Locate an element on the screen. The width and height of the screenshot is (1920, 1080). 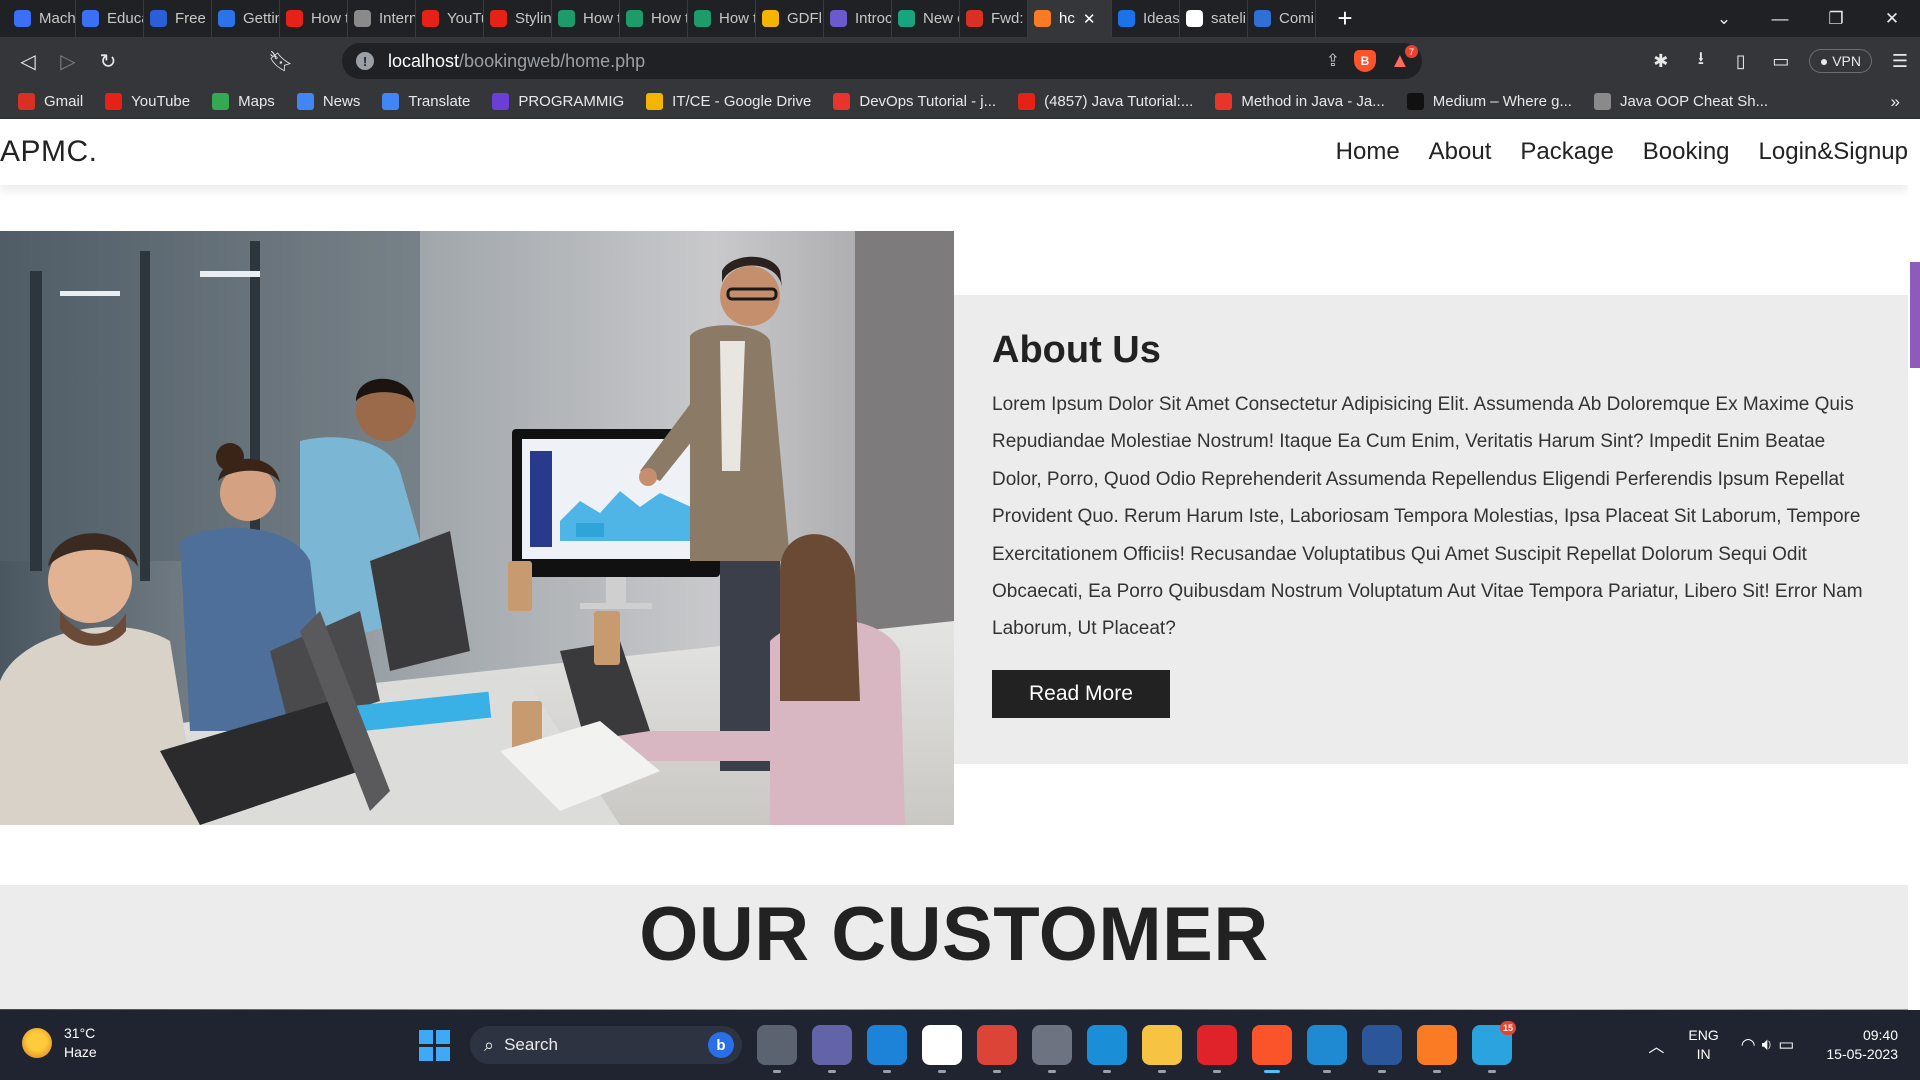
forward-button: ▷ is located at coordinates (68, 61).